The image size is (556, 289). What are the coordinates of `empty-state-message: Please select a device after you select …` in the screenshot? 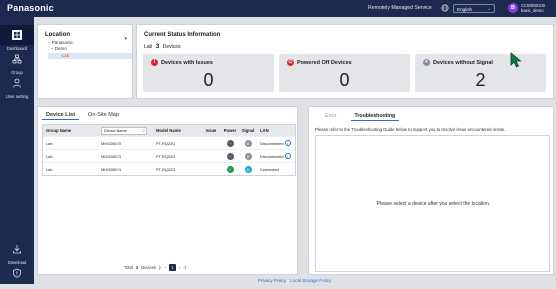 It's located at (433, 204).